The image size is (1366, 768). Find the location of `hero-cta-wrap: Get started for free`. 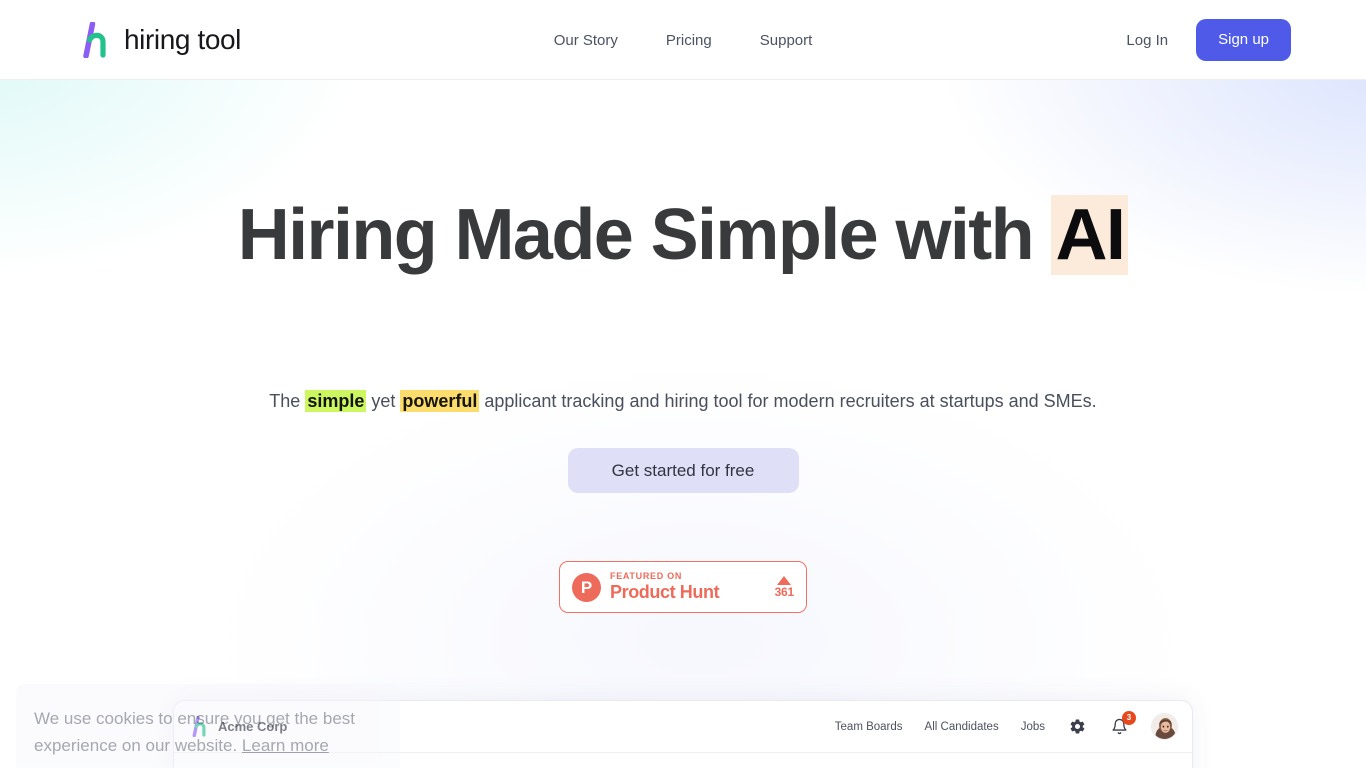

hero-cta-wrap: Get started for free is located at coordinates (683, 470).